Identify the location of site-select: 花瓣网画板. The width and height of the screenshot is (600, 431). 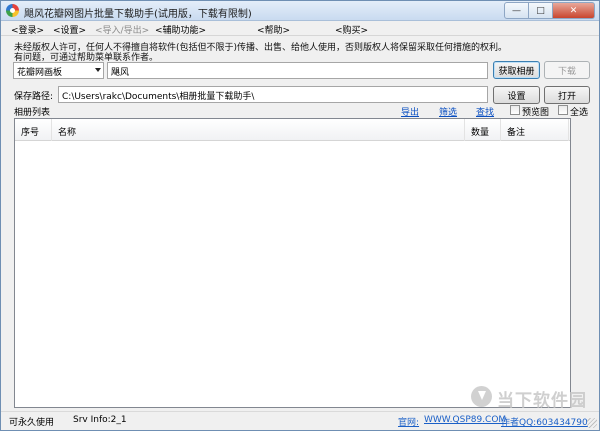
(58, 70).